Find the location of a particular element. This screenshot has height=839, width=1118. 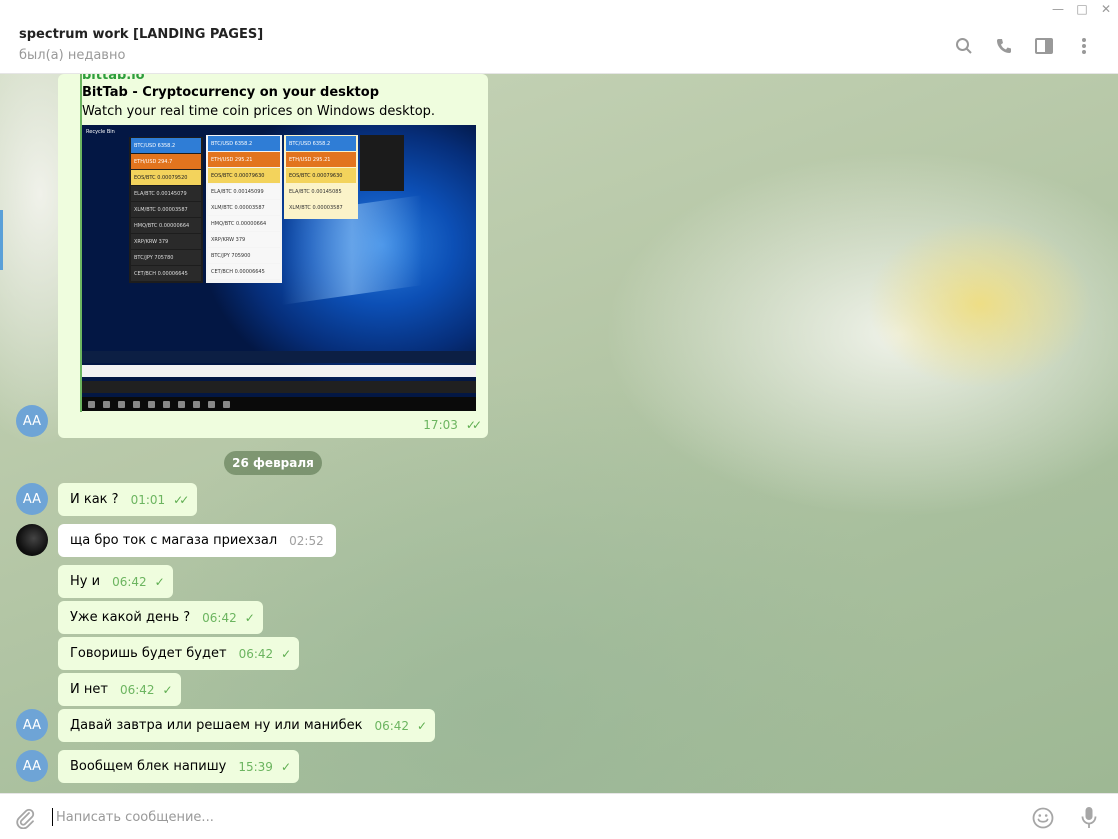

close-icon: ✕ is located at coordinates (1106, 9).